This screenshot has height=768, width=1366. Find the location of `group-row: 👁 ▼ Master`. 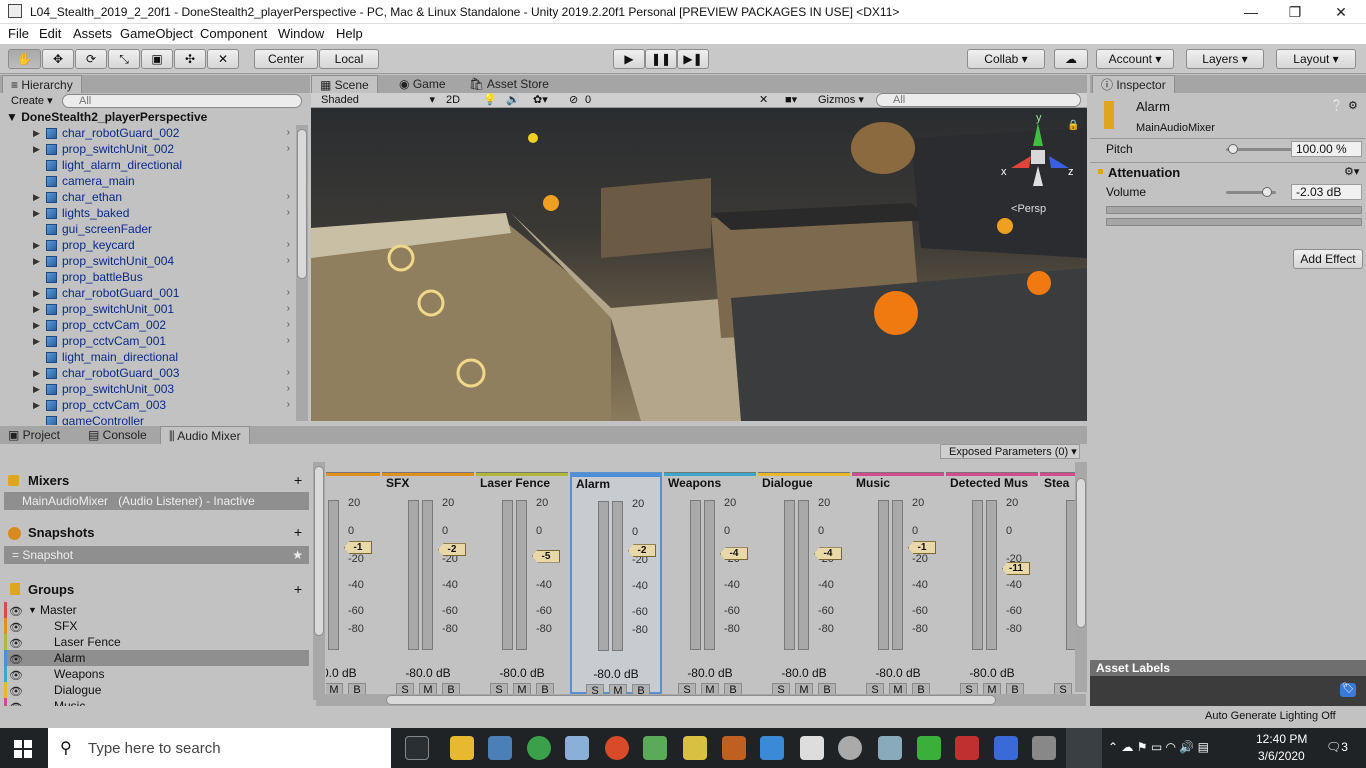

group-row: 👁 ▼ Master is located at coordinates (156, 610).